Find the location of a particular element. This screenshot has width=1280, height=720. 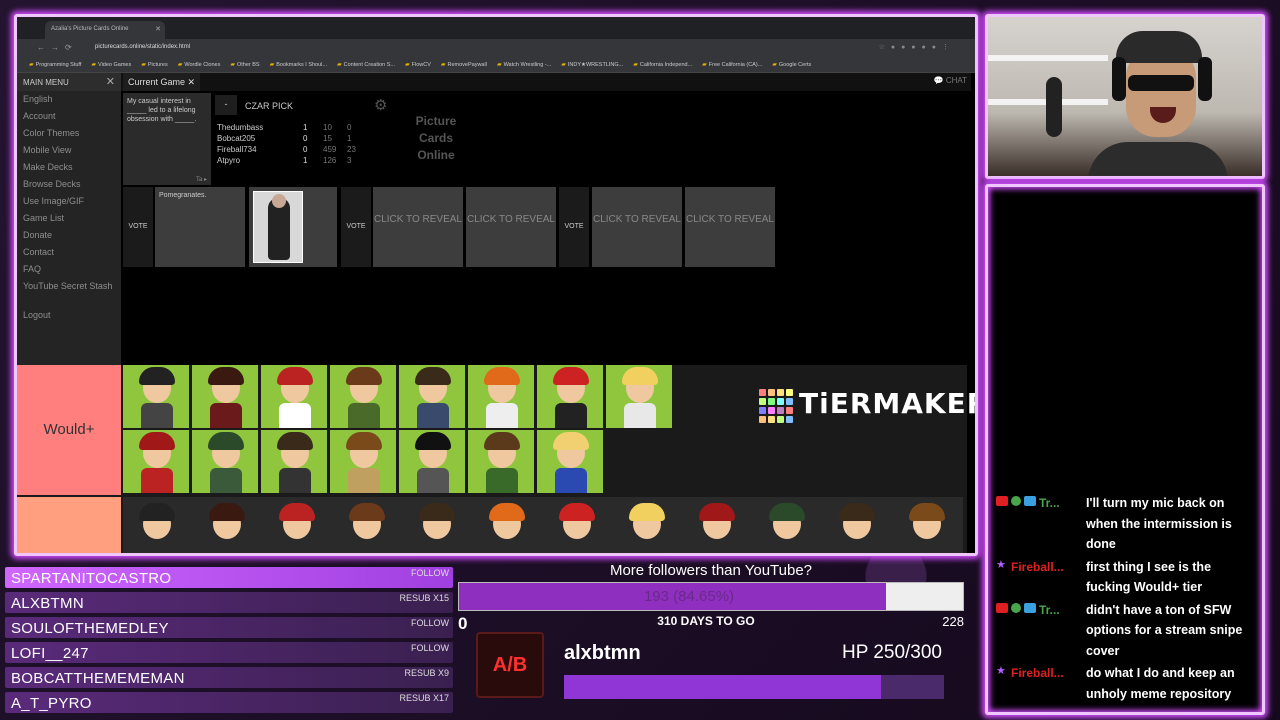

card-image is located at coordinates (278, 227).